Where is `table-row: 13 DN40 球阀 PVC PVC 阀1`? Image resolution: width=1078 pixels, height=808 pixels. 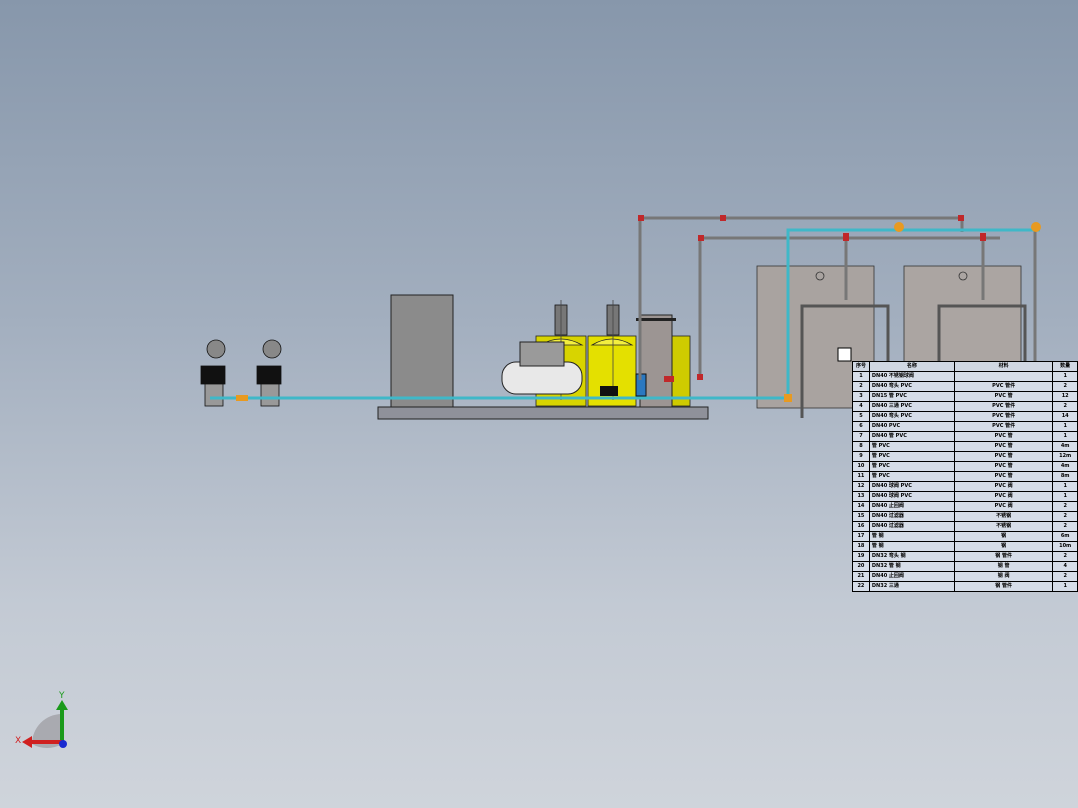
table-row: 13 DN40 球阀 PVC PVC 阀1 is located at coordinates (965, 496).